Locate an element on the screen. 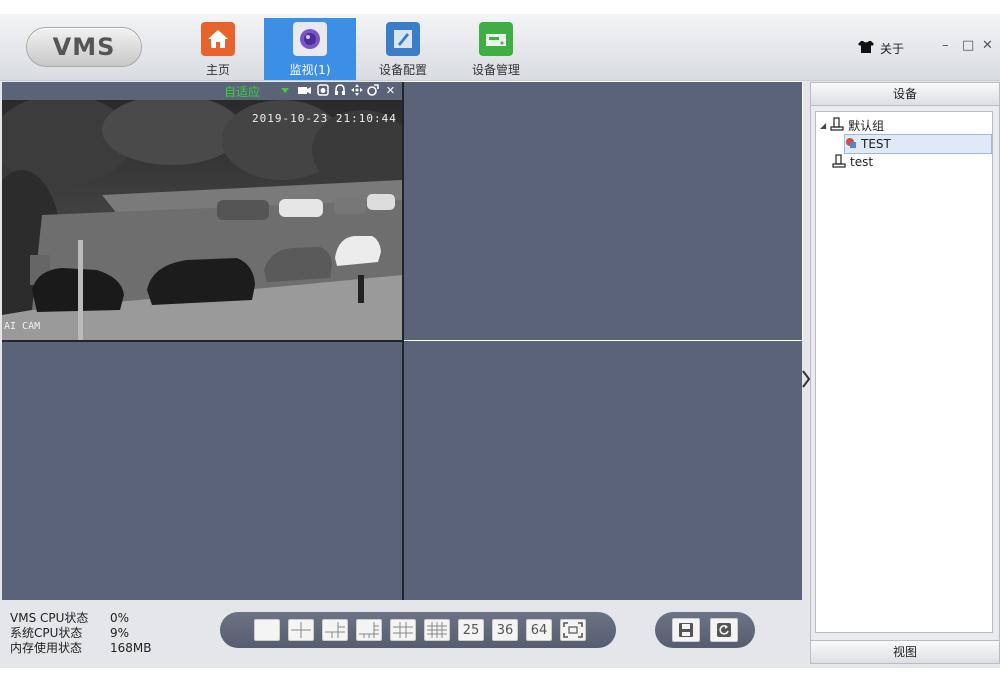 This screenshot has width=1000, height=681. device-manage-icon is located at coordinates (496, 39).